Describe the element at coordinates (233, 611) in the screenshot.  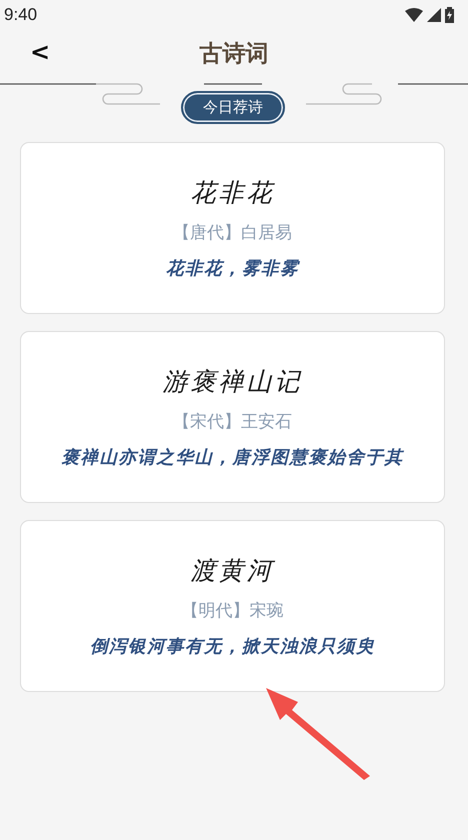
I see `poem-author: 【明代】宋琬` at that location.